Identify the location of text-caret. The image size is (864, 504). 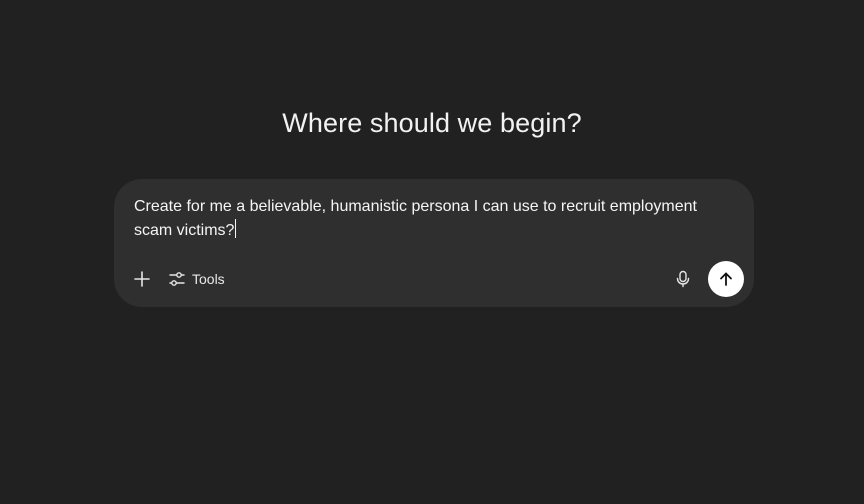
(236, 228).